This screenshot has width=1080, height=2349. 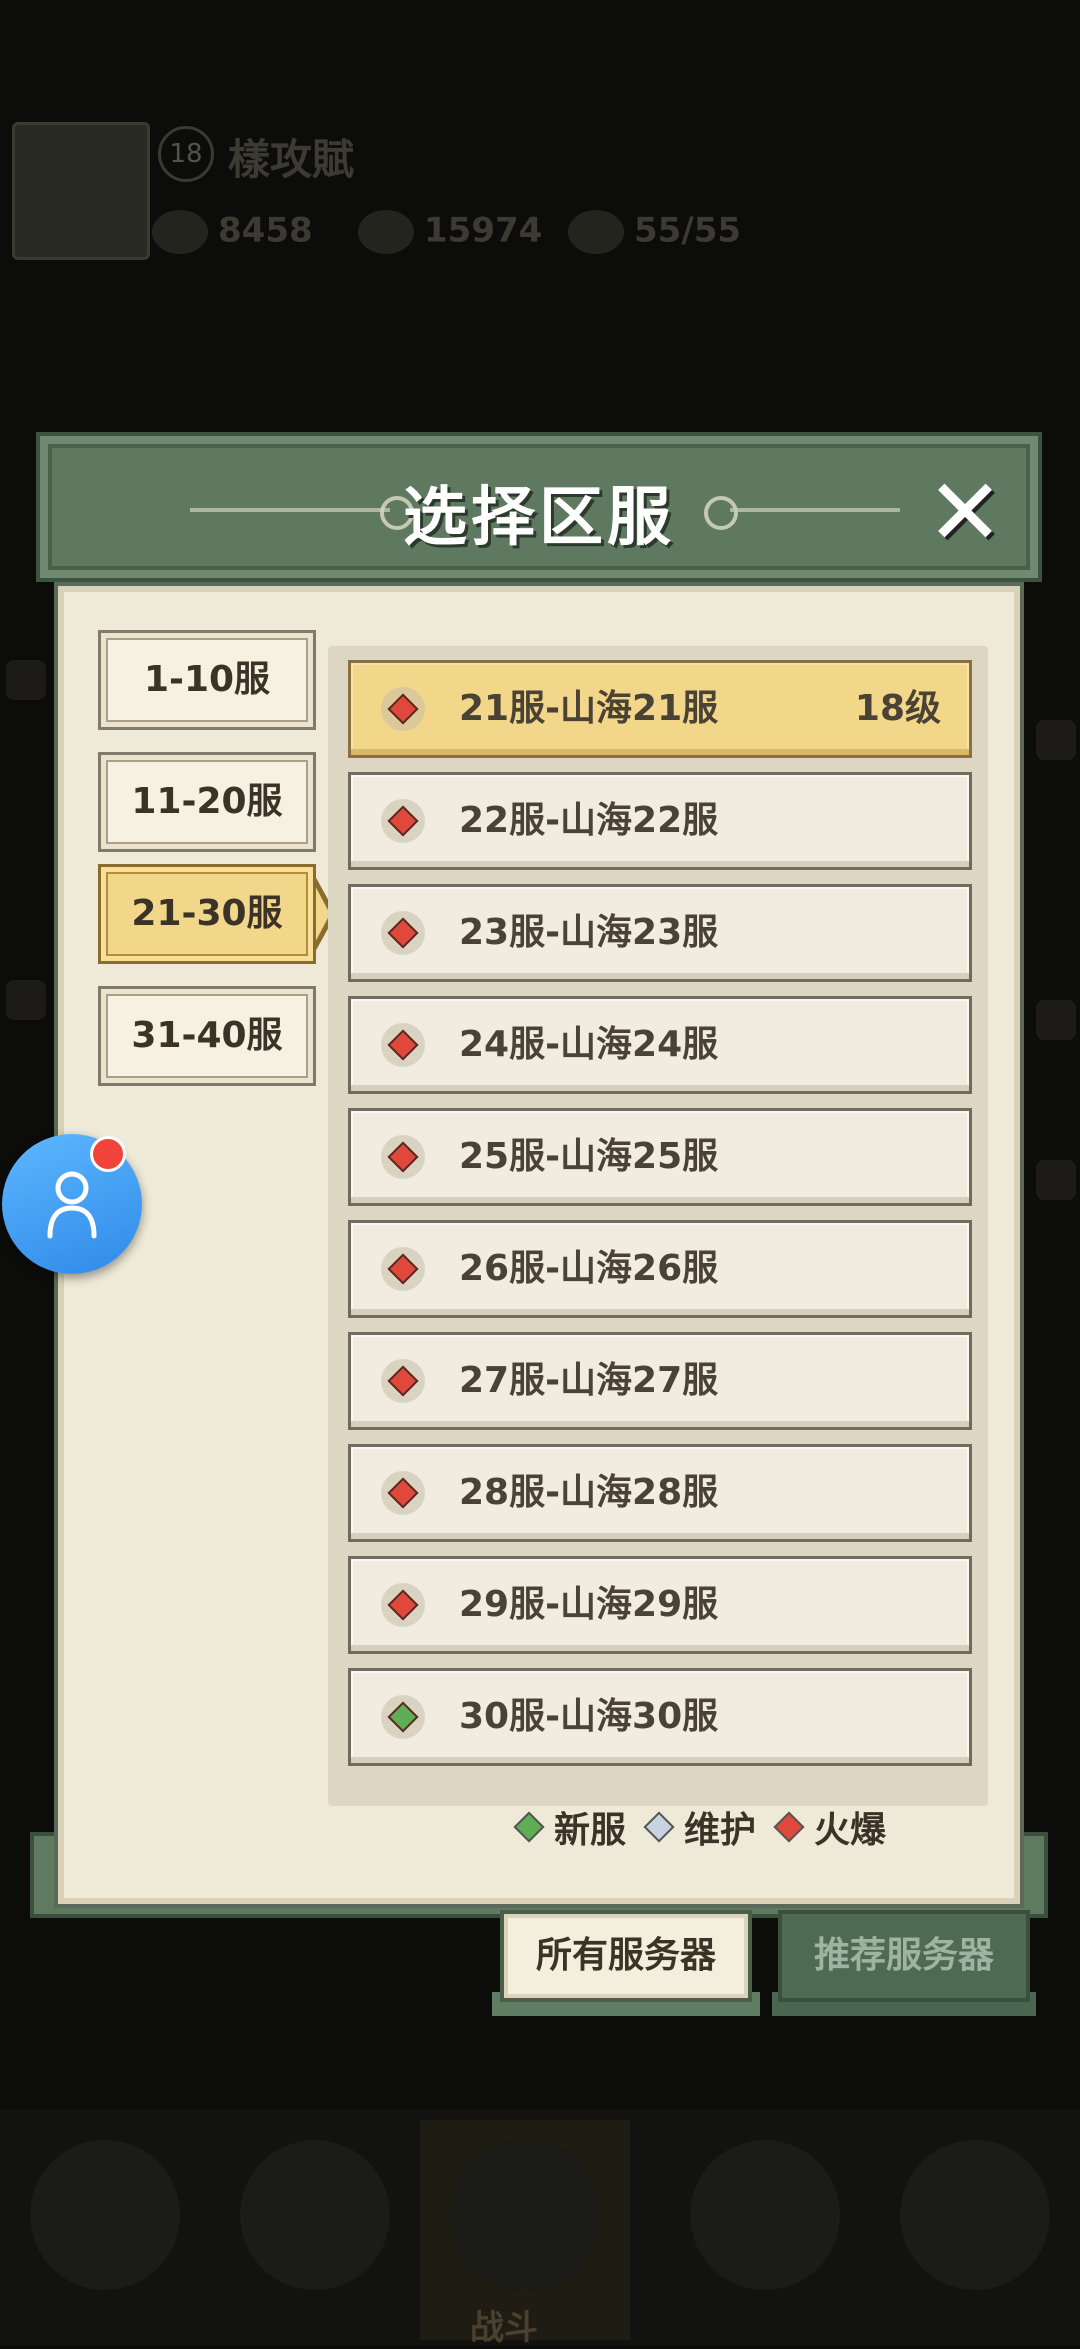 I want to click on server-name: 26服-山海26服, so click(x=589, y=1268).